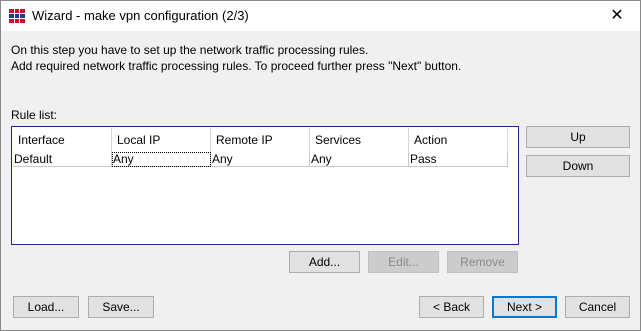 Image resolution: width=641 pixels, height=331 pixels. Describe the element at coordinates (161, 140) in the screenshot. I see `column-header-local-ip: Local IP` at that location.